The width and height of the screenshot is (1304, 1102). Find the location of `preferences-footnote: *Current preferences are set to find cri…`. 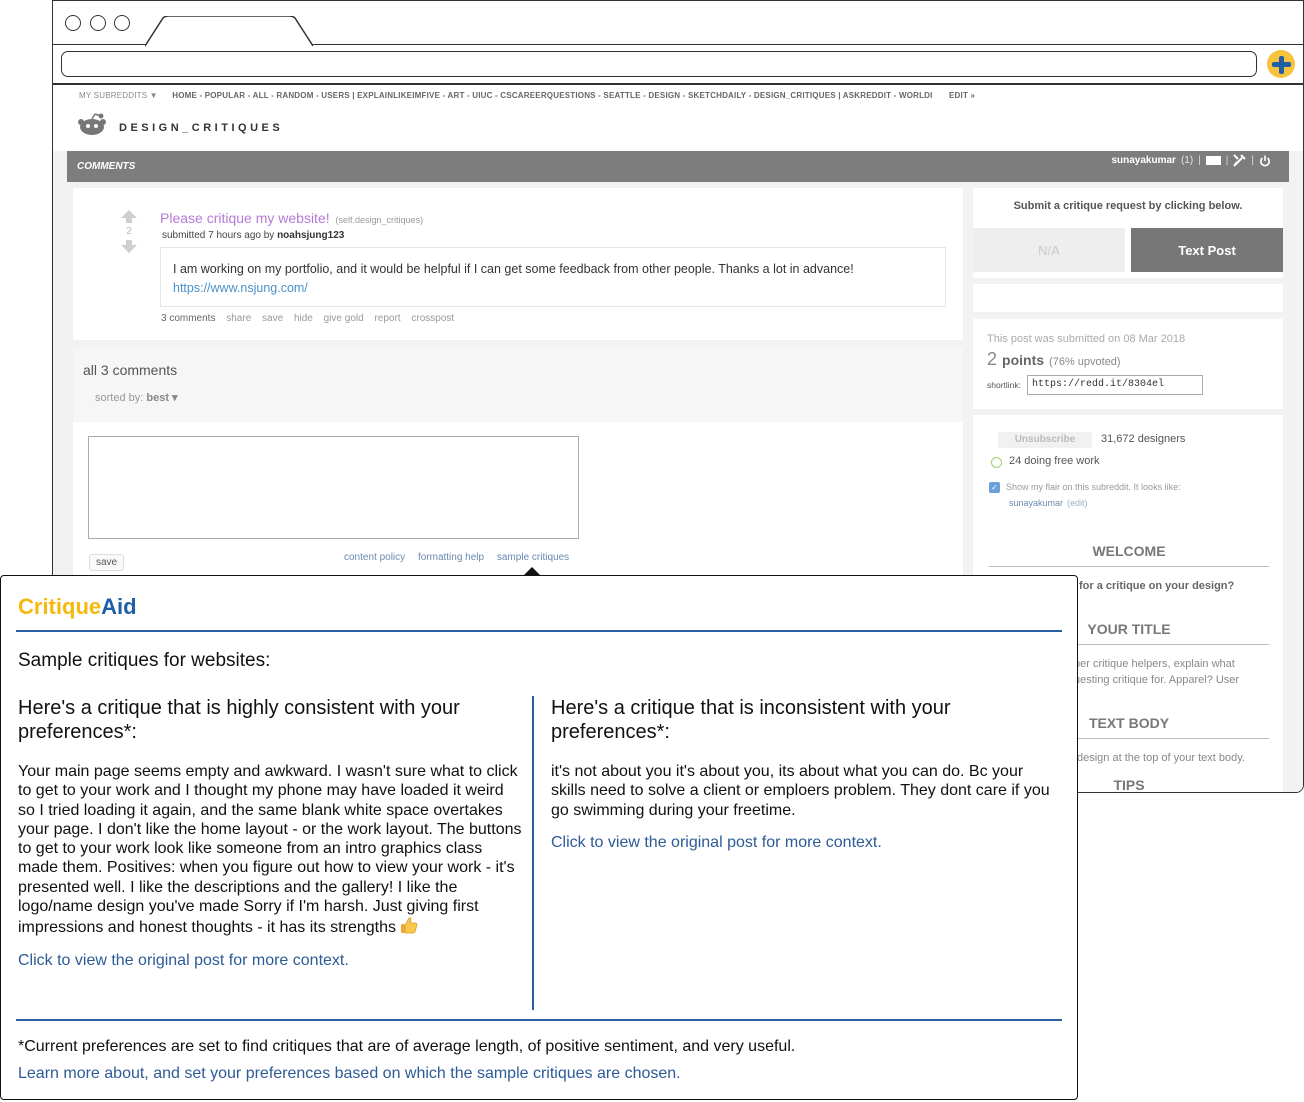

preferences-footnote: *Current preferences are set to find cri… is located at coordinates (407, 1046).